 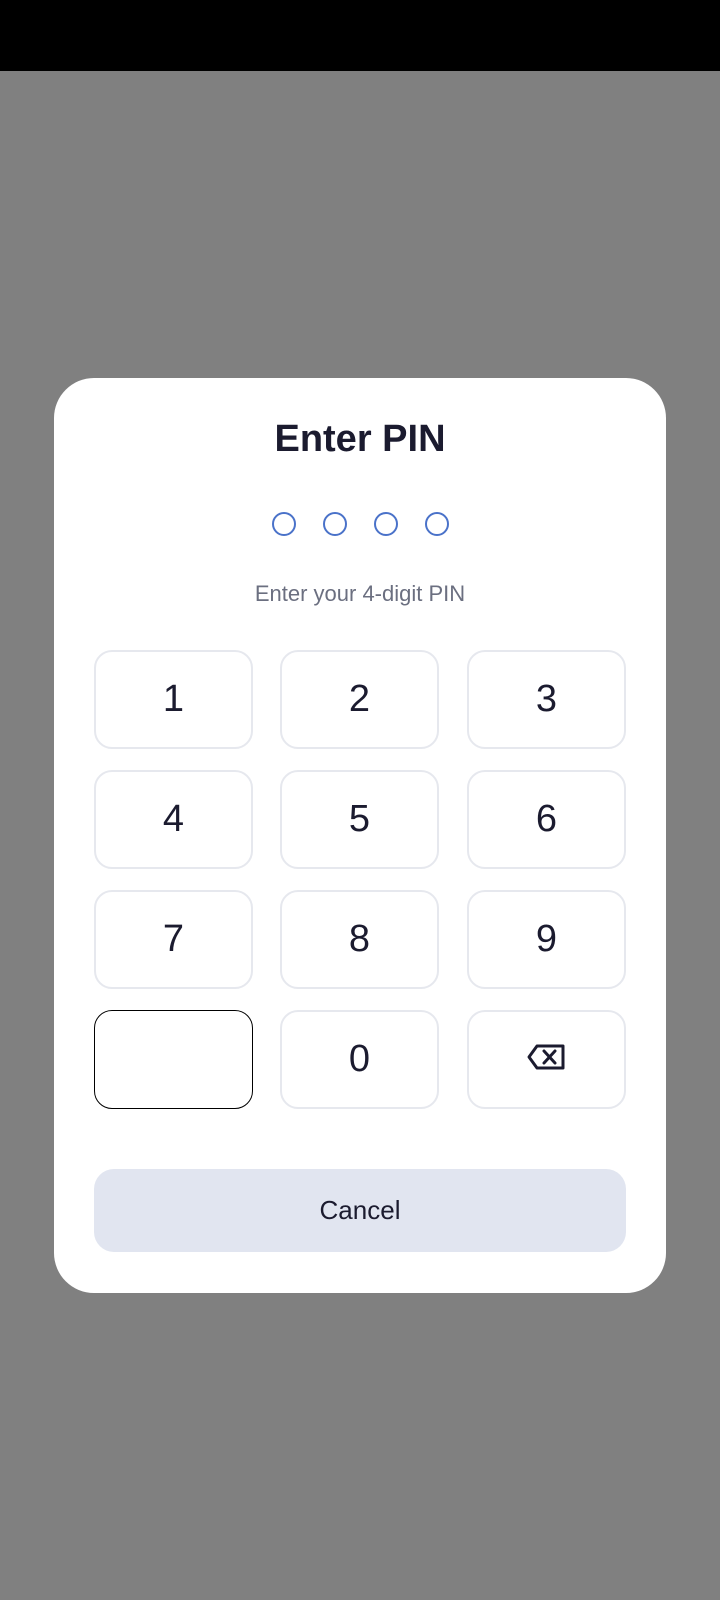 I want to click on status-bar, so click(x=360, y=35).